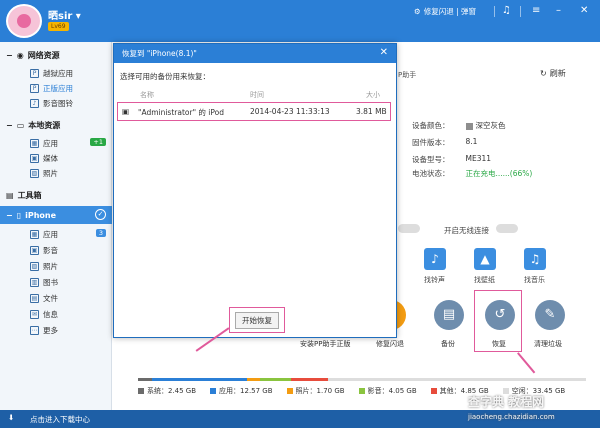 The height and width of the screenshot is (428, 600). I want to click on storage-segment-other, so click(309, 379).